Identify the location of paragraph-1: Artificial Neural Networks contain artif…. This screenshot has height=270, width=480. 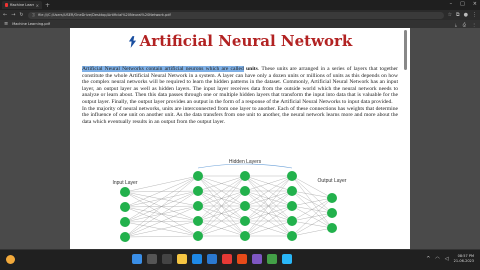
(240, 86).